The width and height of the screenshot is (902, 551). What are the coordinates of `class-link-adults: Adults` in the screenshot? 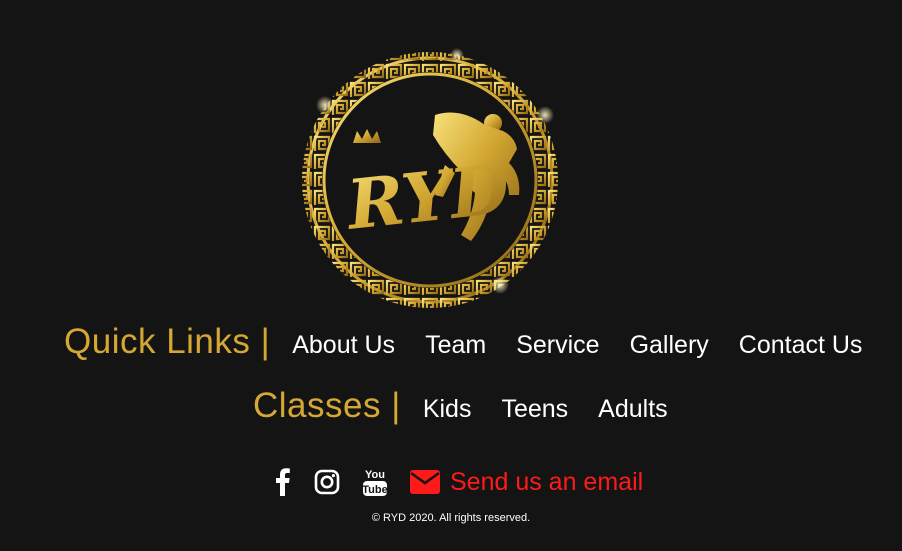 It's located at (632, 409).